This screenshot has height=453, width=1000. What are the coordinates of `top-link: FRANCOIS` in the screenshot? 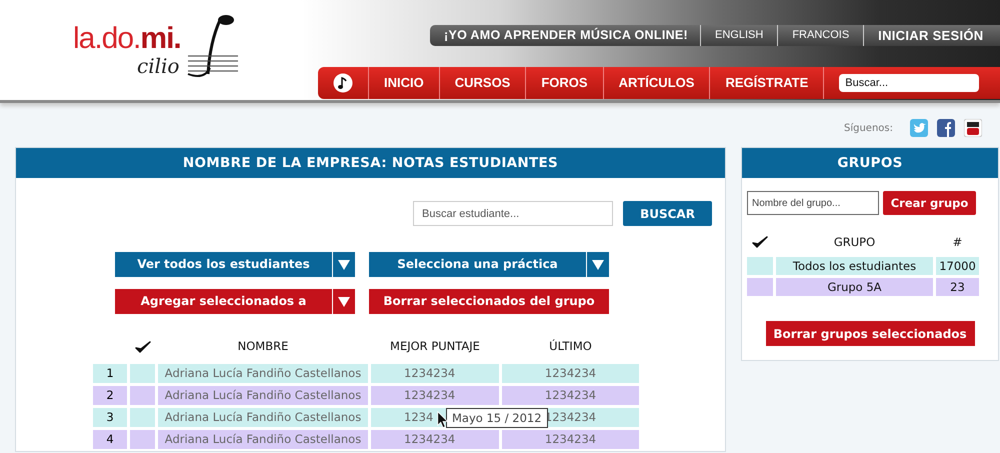 It's located at (820, 35).